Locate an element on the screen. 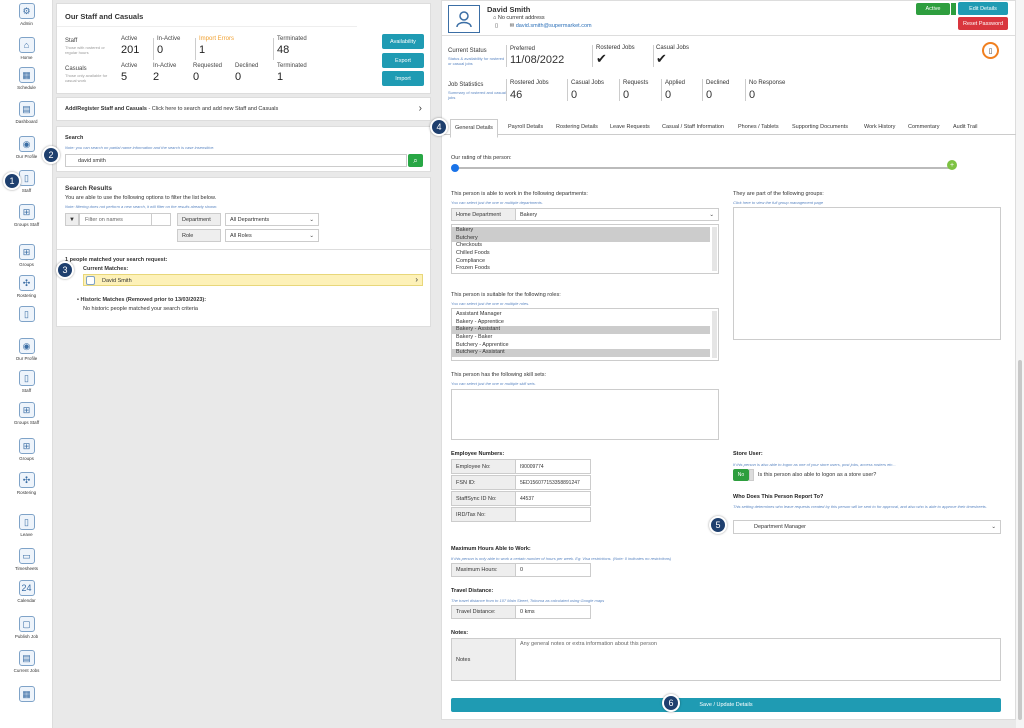 This screenshot has width=1024, height=728. profile-icon-2: ◉ is located at coordinates (26, 346).